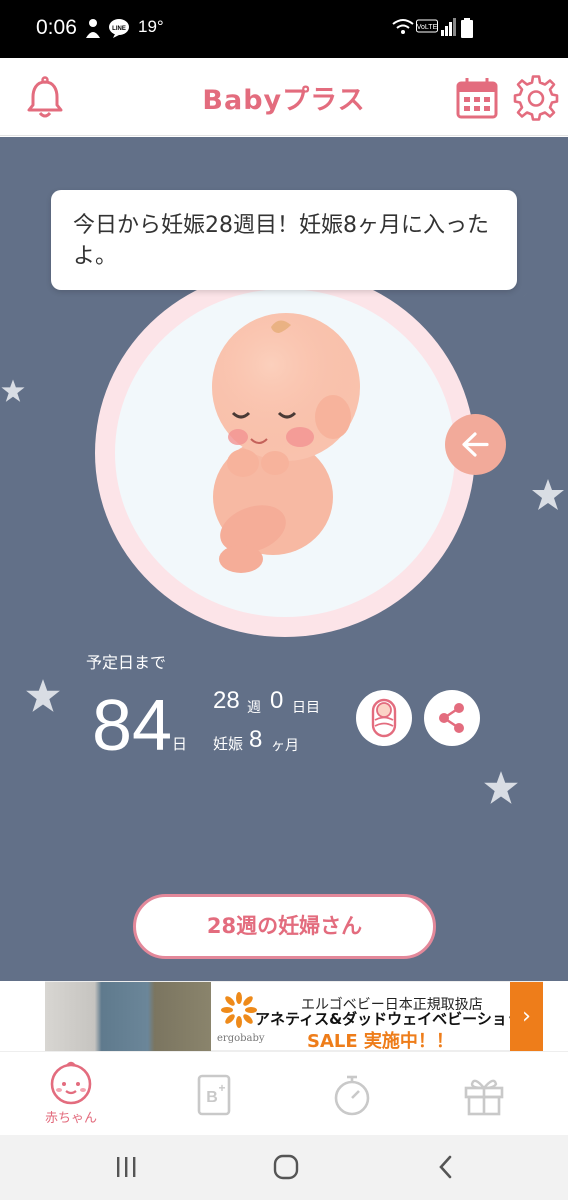 The width and height of the screenshot is (568, 1200). What do you see at coordinates (151, 26) in the screenshot?
I see `status-temperature: 19°` at bounding box center [151, 26].